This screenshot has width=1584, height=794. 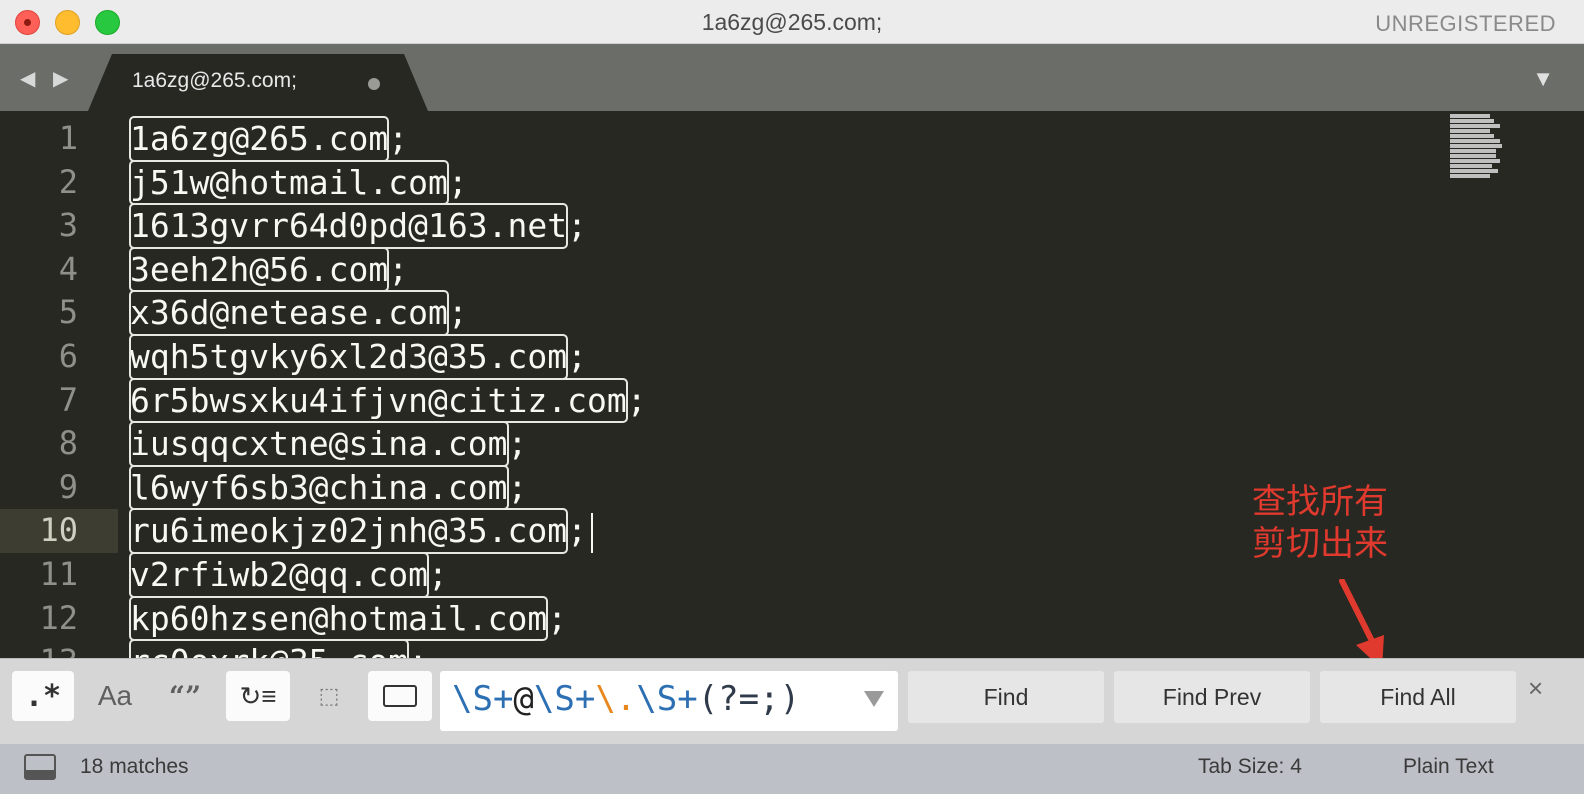 What do you see at coordinates (616, 699) in the screenshot?
I see `query-part: \.` at bounding box center [616, 699].